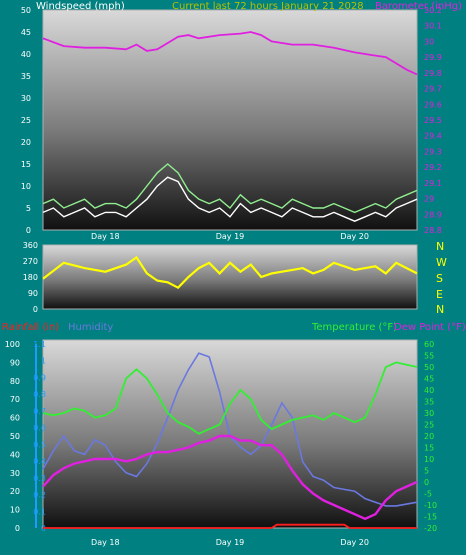  I want to click on temperature-tick-8: 20, so click(429, 436).